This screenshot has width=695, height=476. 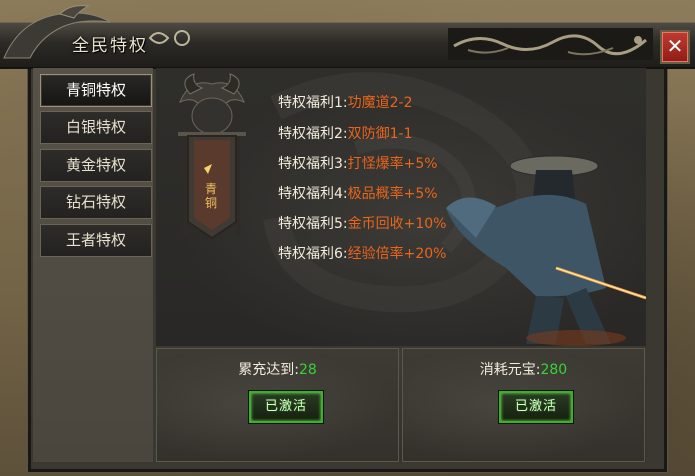 What do you see at coordinates (268, 370) in the screenshot?
I see `recharge-label: 累充达到:` at bounding box center [268, 370].